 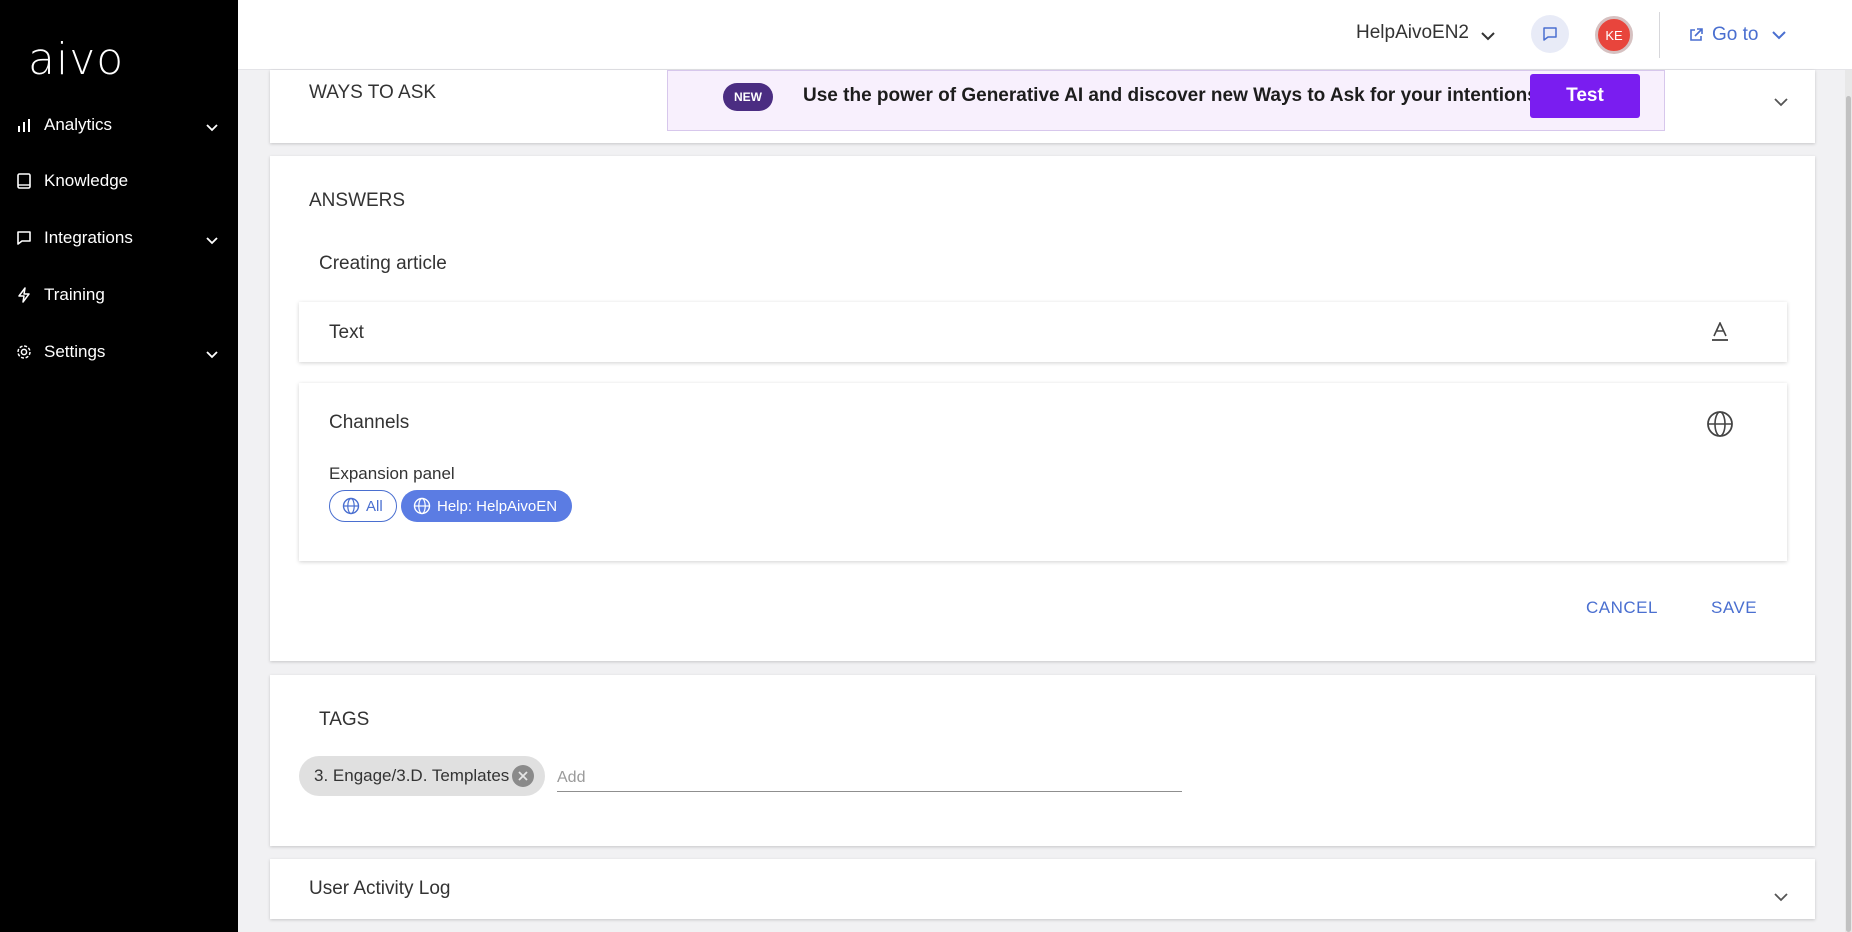 I want to click on workspace-selector: HelpAivoEN2, so click(x=1412, y=33).